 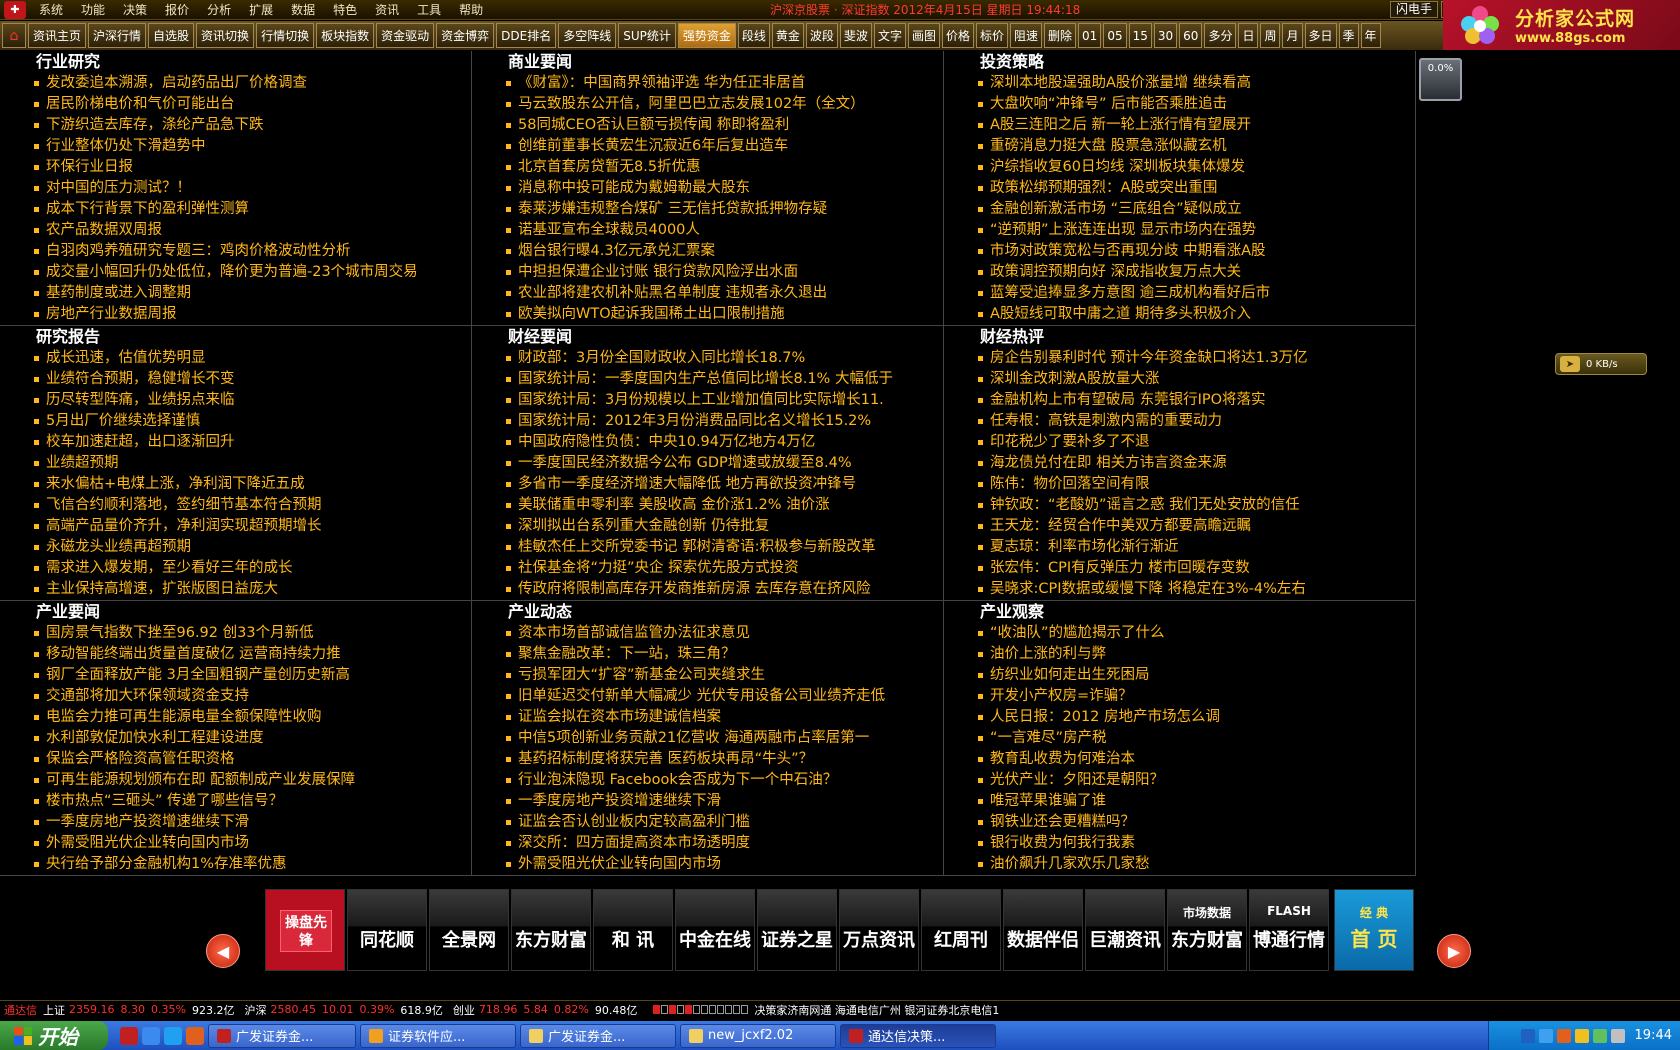 I want to click on news-item: 中信5项创新业务贡献21亿营收 海通两融市占率居第一, so click(x=724, y=738).